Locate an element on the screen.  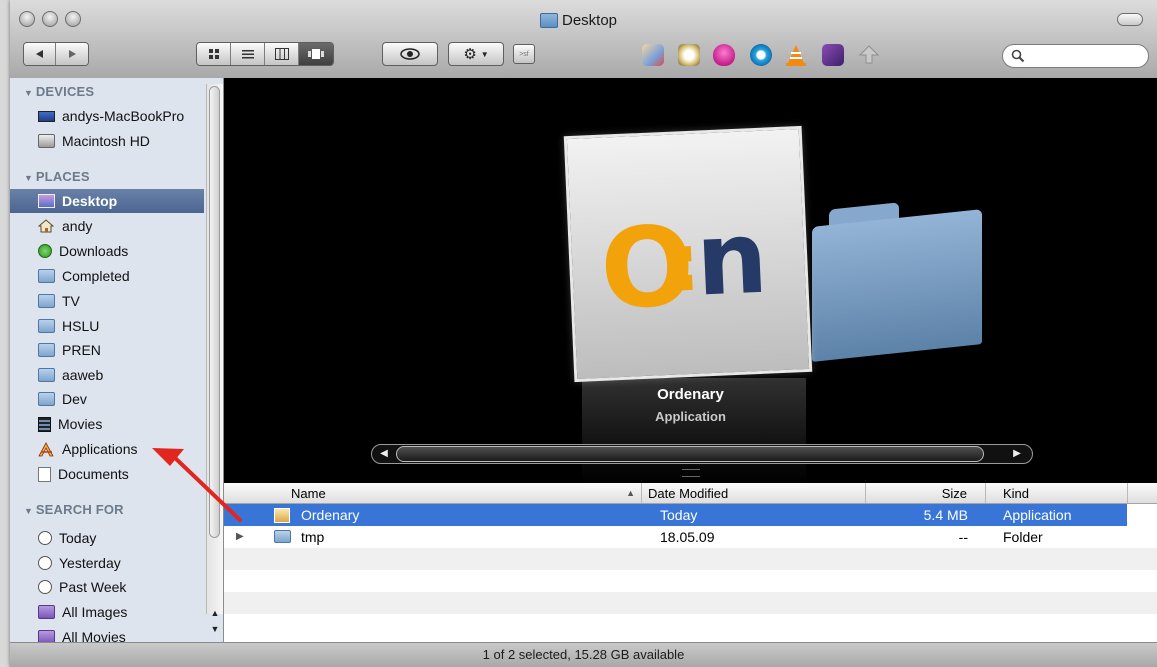
logo-letter-n: n is located at coordinates (731, 258).